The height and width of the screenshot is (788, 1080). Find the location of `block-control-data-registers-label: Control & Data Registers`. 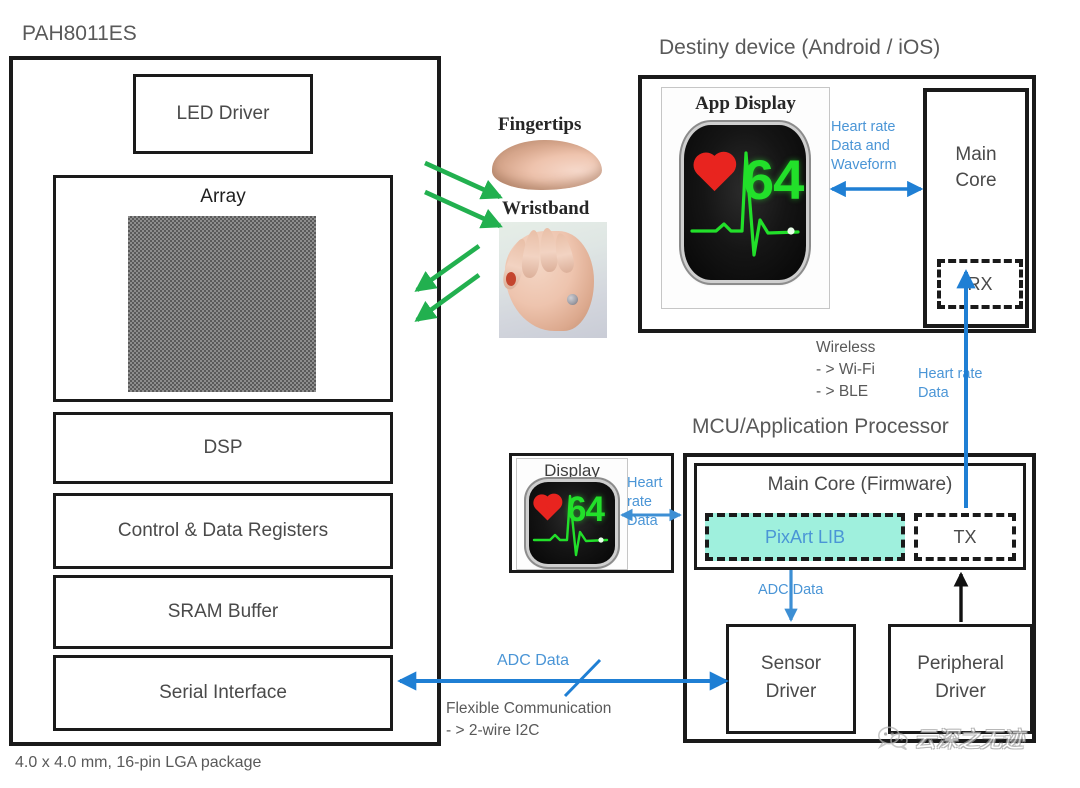

block-control-data-registers-label: Control & Data Registers is located at coordinates (223, 530).